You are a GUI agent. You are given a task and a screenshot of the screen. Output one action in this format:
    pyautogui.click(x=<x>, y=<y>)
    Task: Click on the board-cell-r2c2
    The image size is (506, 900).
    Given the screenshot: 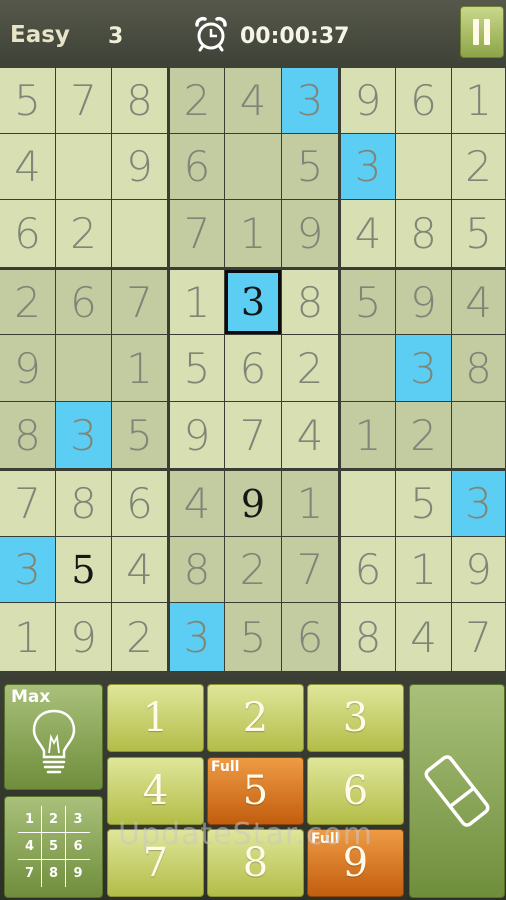 What is the action you would take?
    pyautogui.click(x=83, y=166)
    